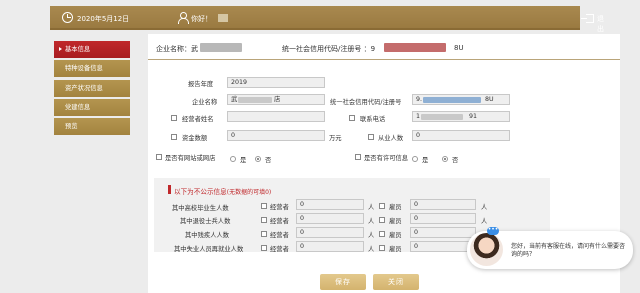 The width and height of the screenshot is (640, 293). What do you see at coordinates (207, 235) in the screenshot?
I see `row-disabled-label: 其中残疾人人数` at bounding box center [207, 235].